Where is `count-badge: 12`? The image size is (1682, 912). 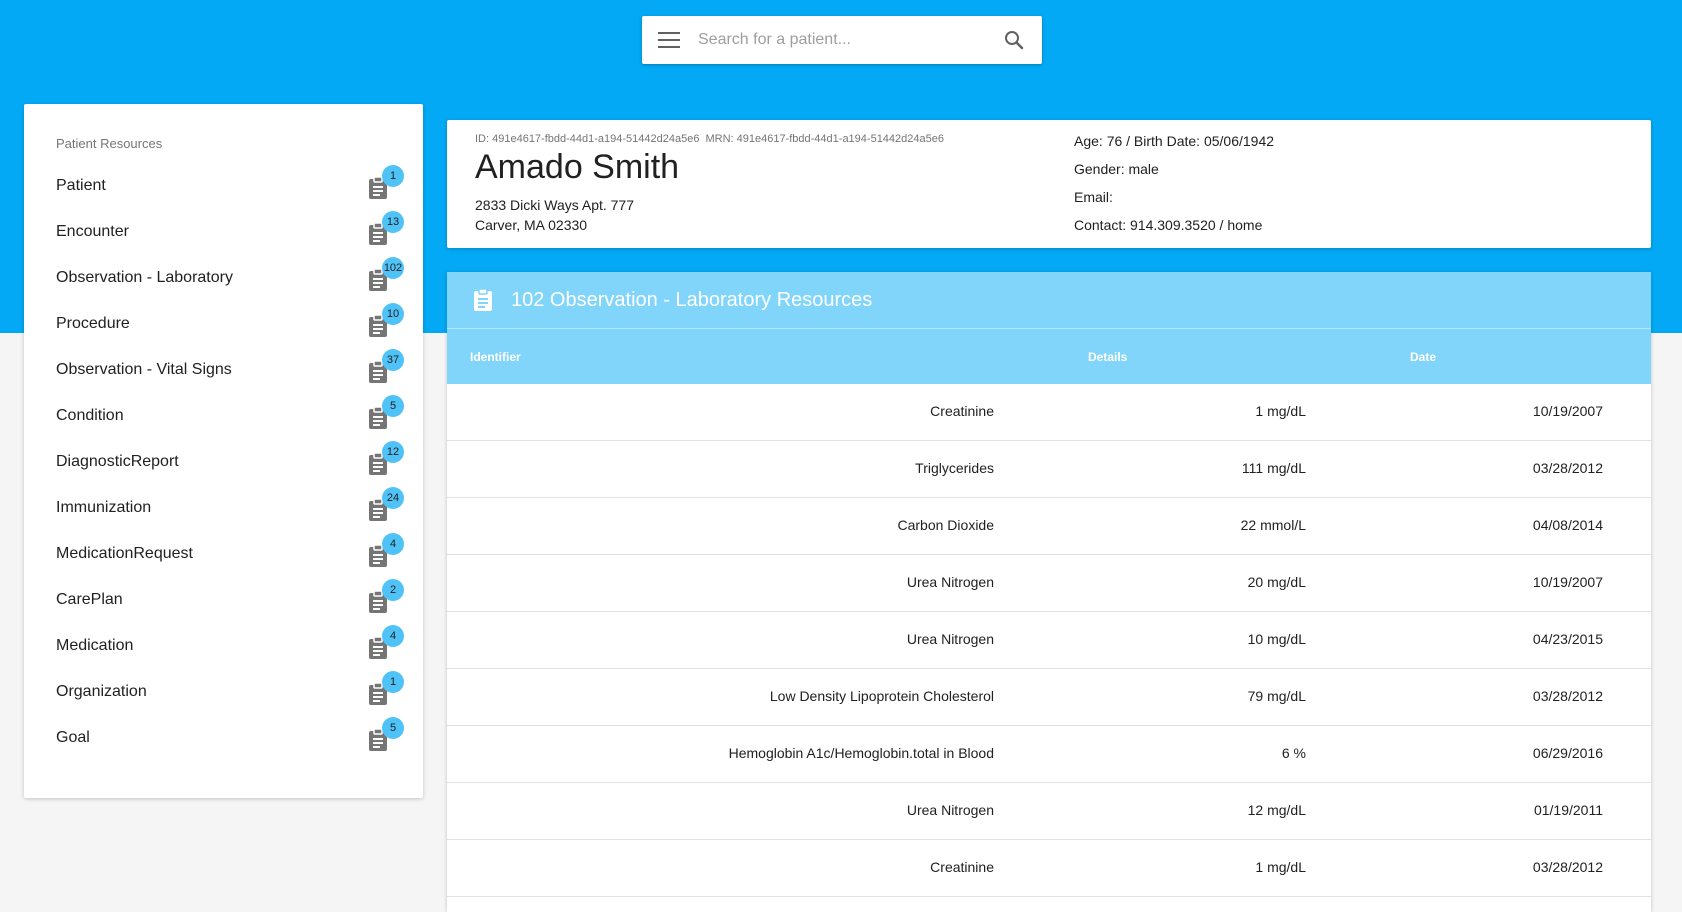 count-badge: 12 is located at coordinates (393, 452).